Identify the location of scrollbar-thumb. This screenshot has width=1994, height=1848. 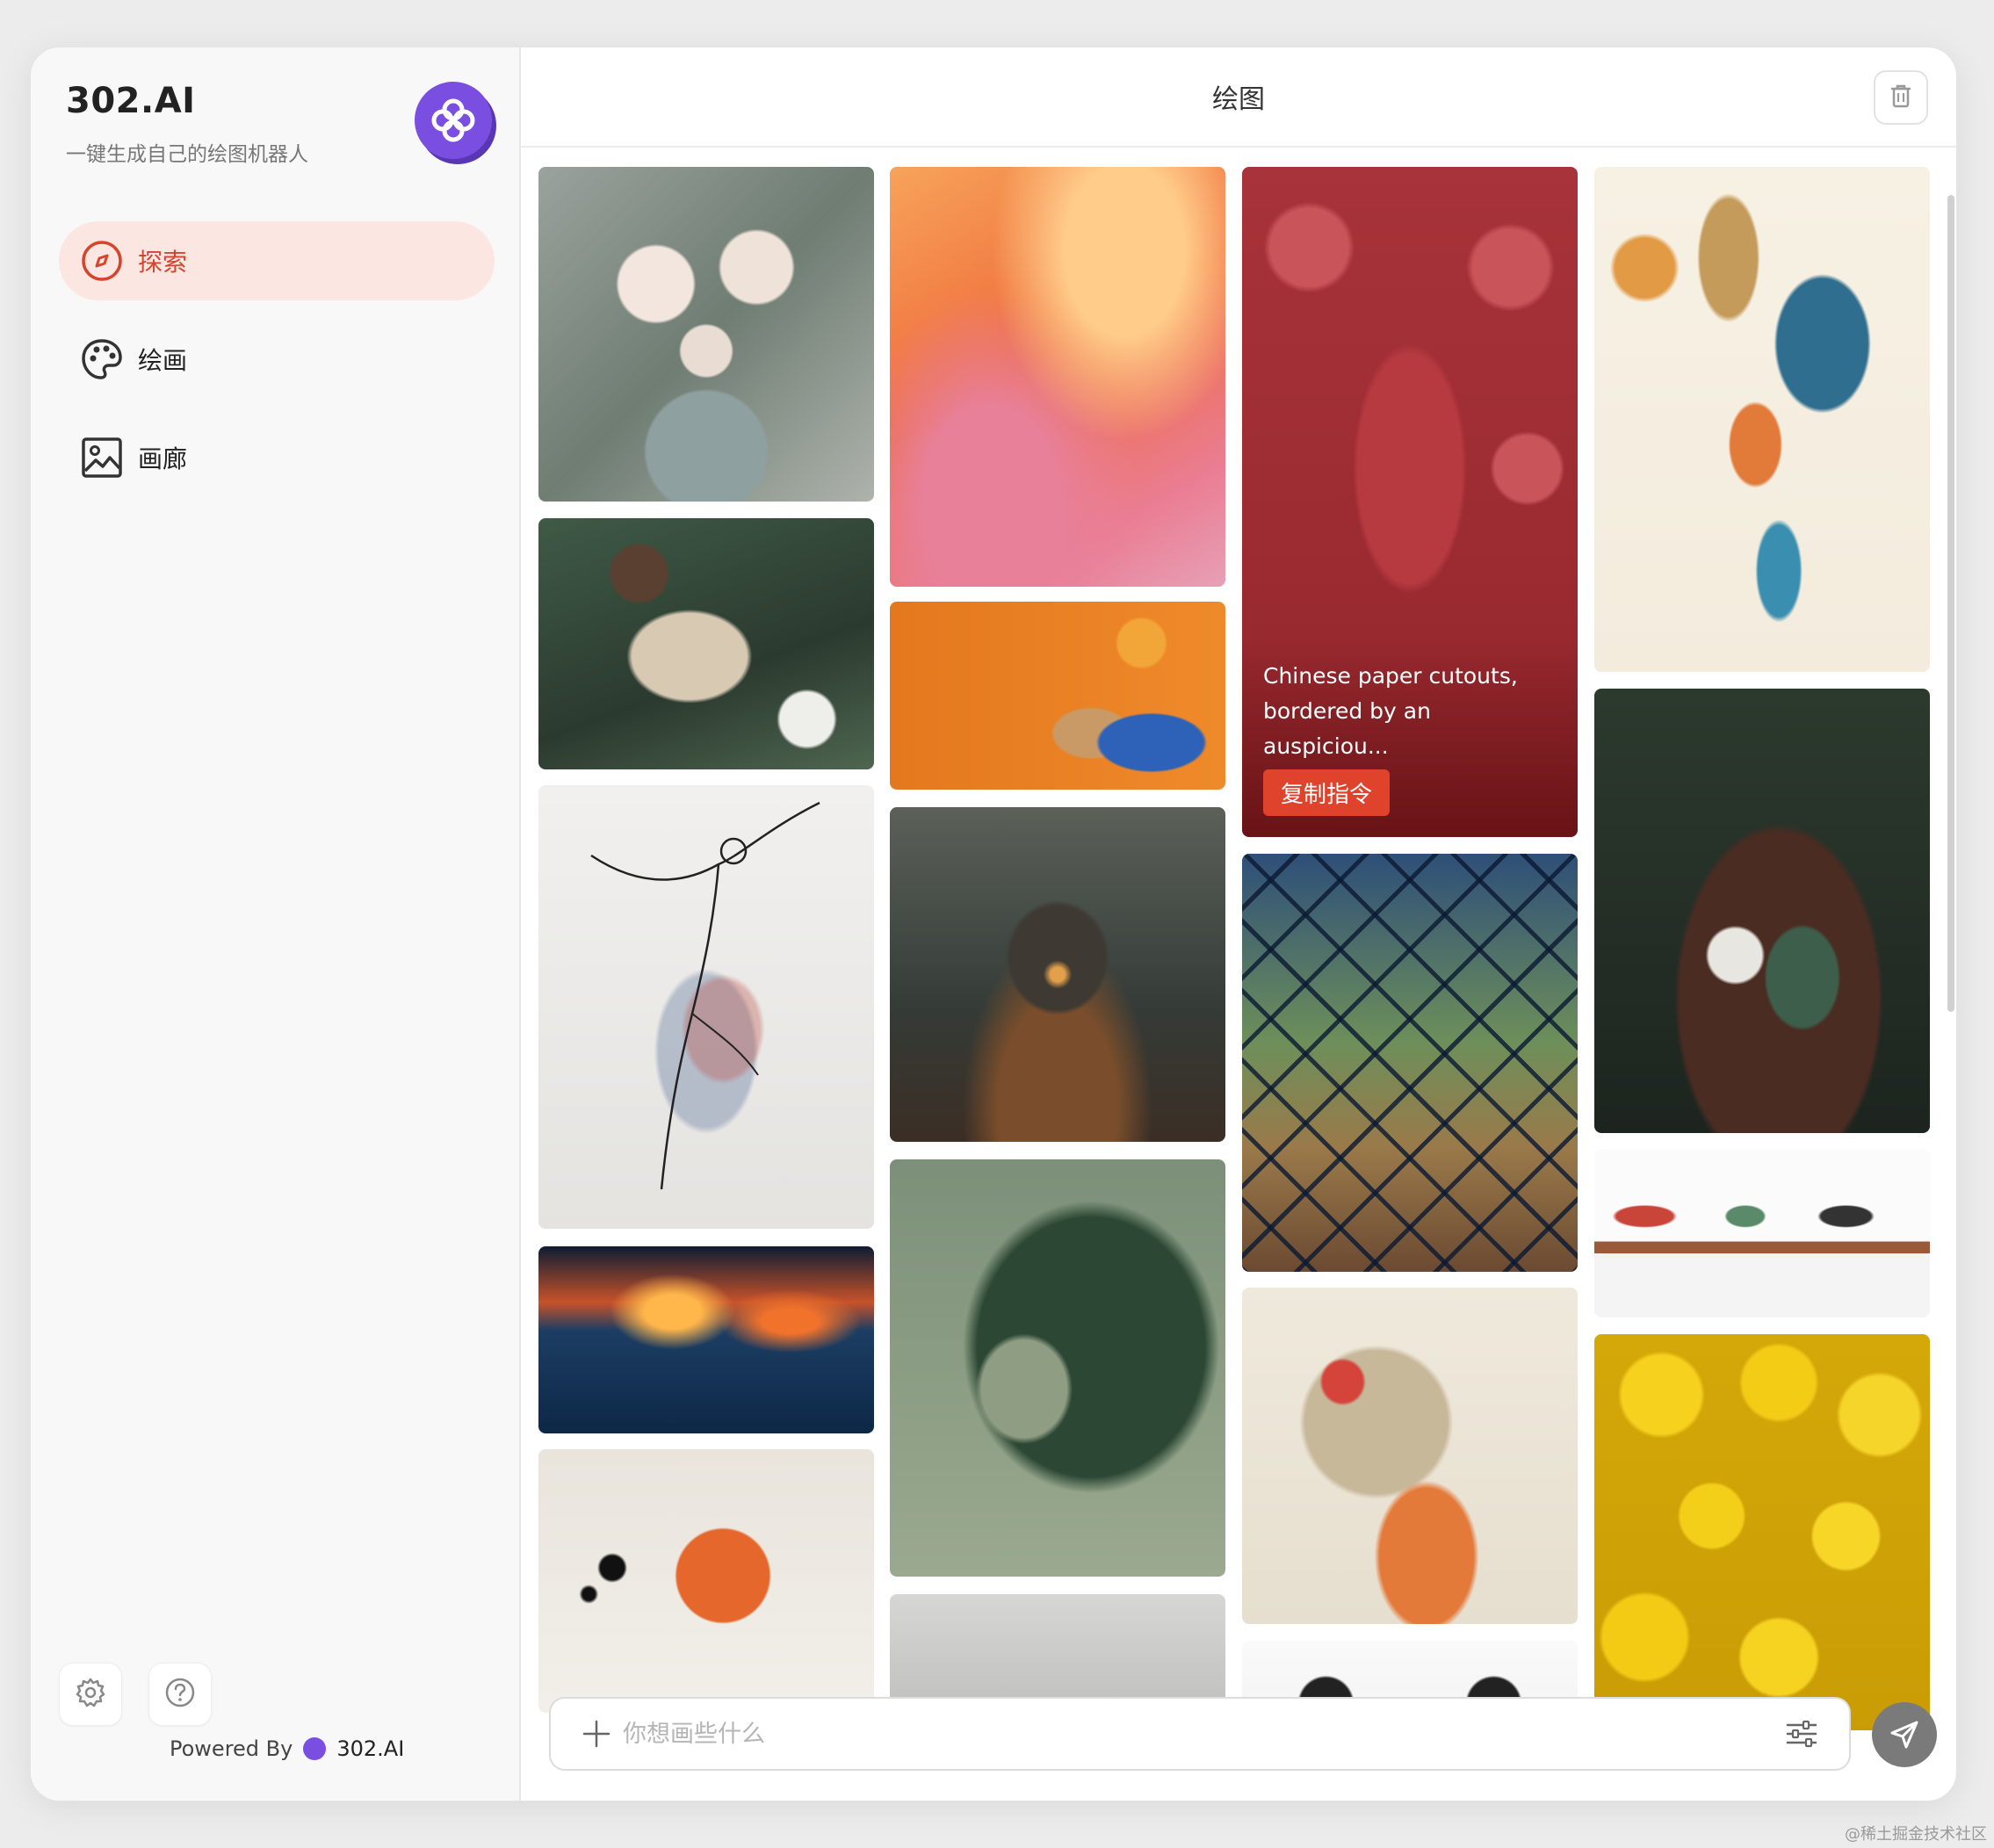
(1950, 603).